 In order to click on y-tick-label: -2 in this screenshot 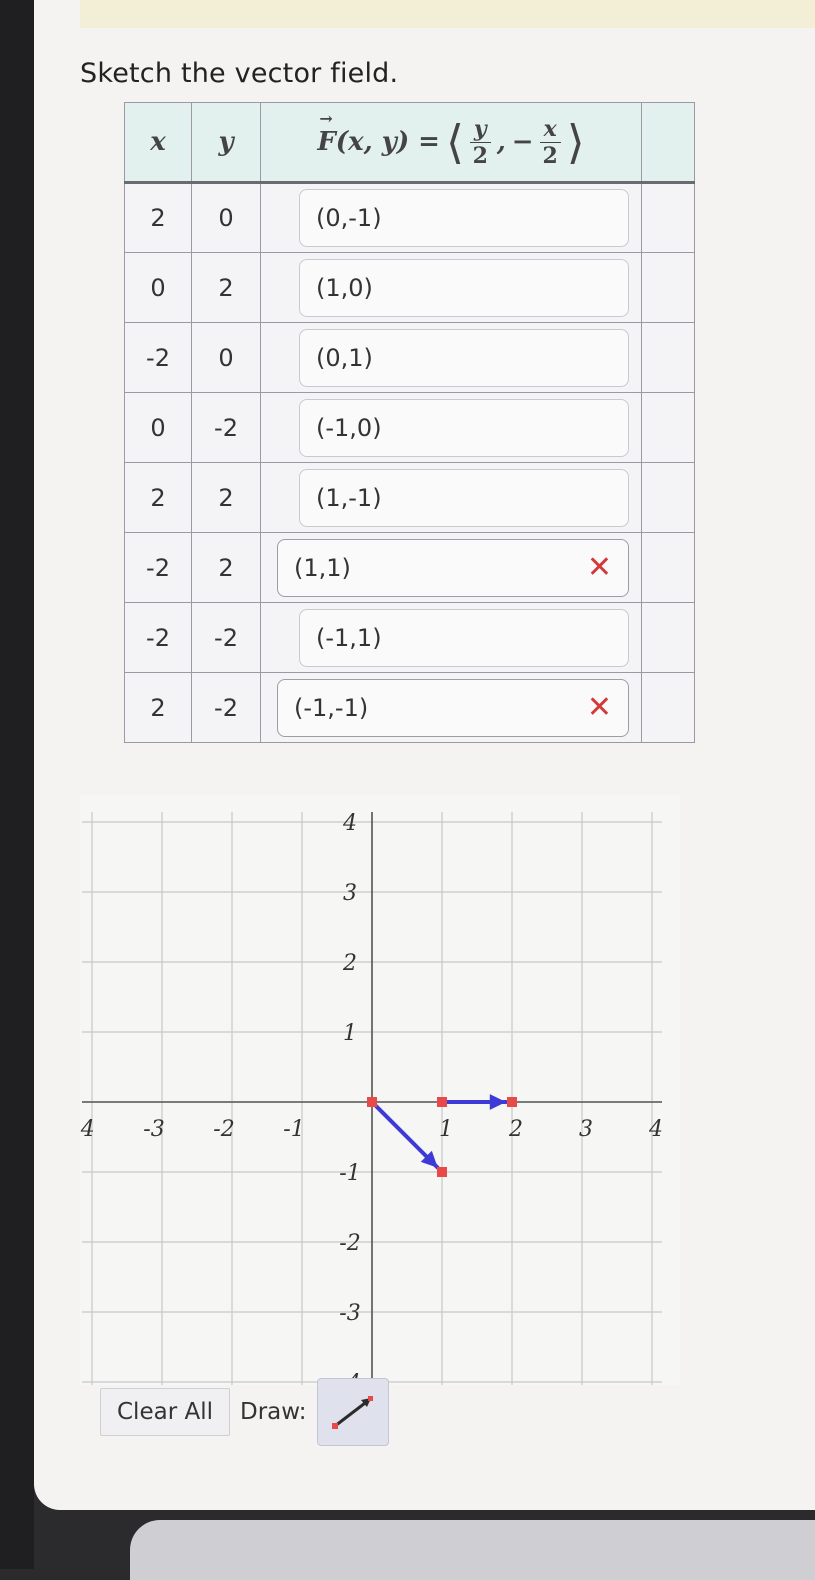, I will do `click(349, 1243)`.